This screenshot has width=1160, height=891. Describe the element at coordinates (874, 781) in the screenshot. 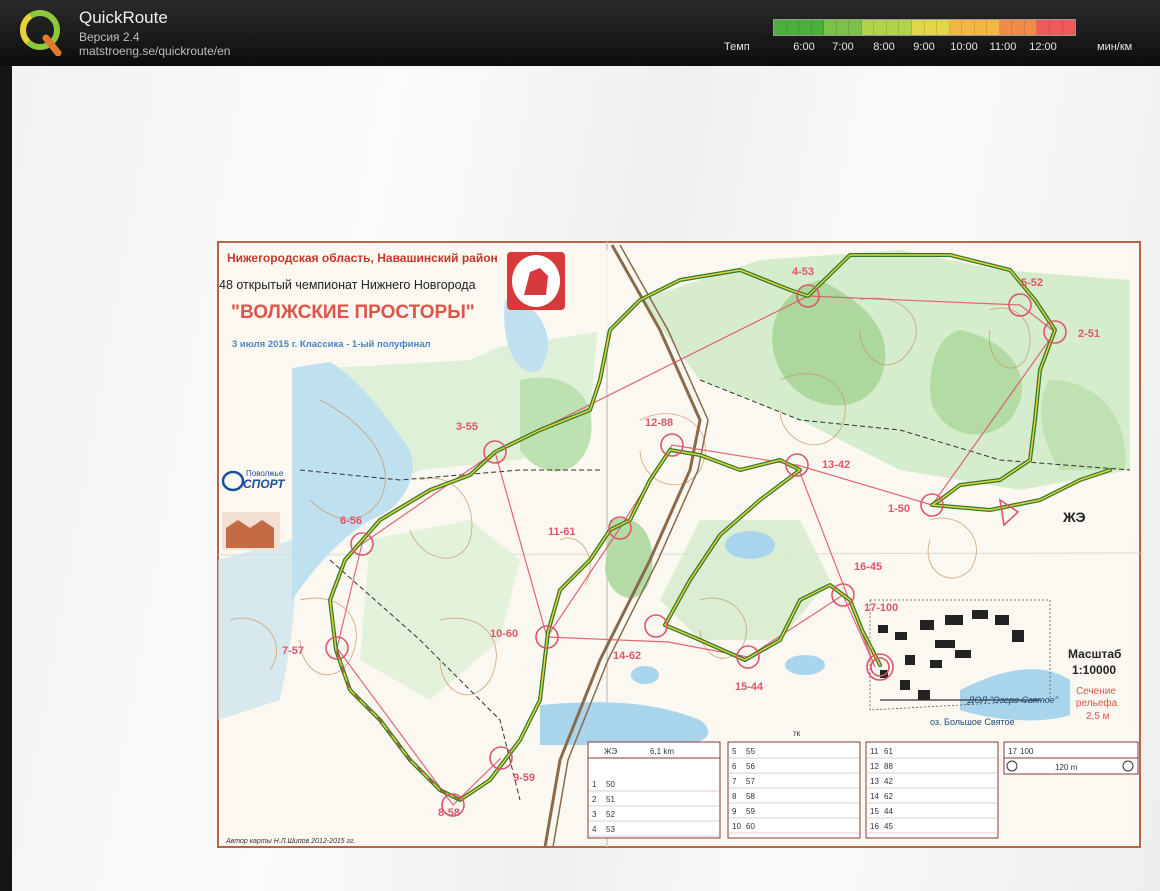

I see `legend-control-number: 13` at that location.